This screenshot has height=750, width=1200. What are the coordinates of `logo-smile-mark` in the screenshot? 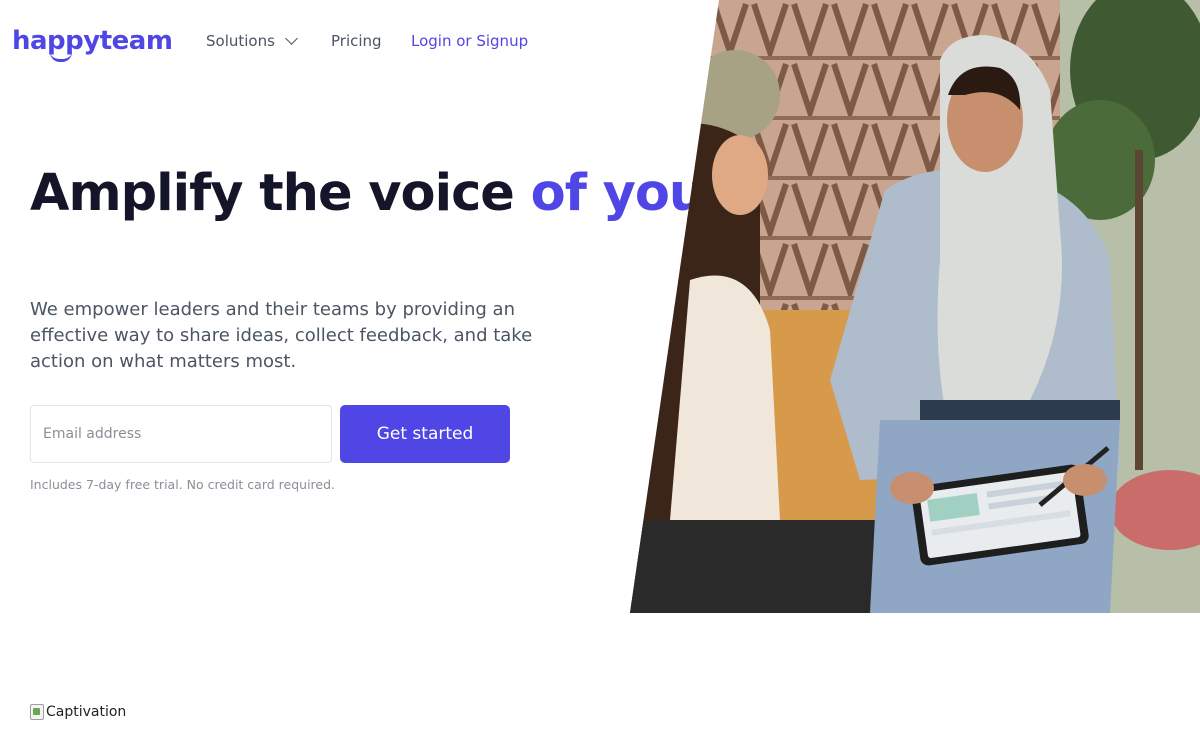 It's located at (61, 57).